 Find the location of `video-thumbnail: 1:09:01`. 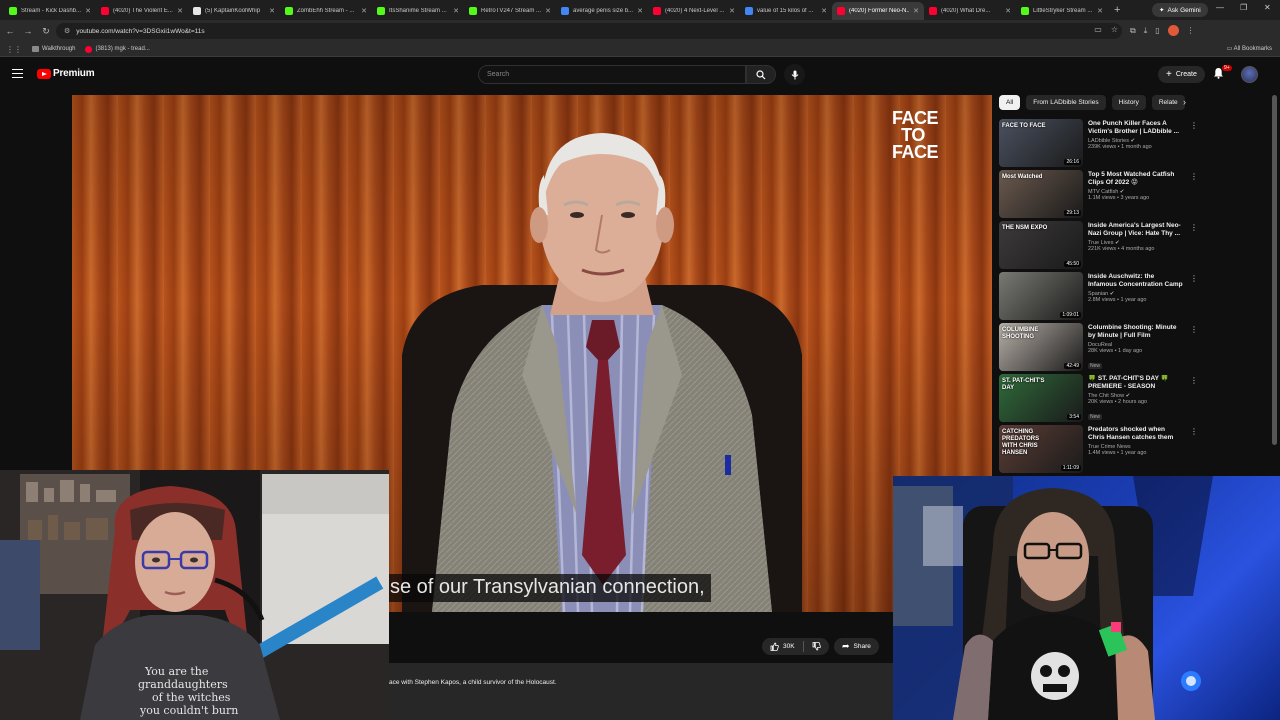

video-thumbnail: 1:09:01 is located at coordinates (1041, 296).